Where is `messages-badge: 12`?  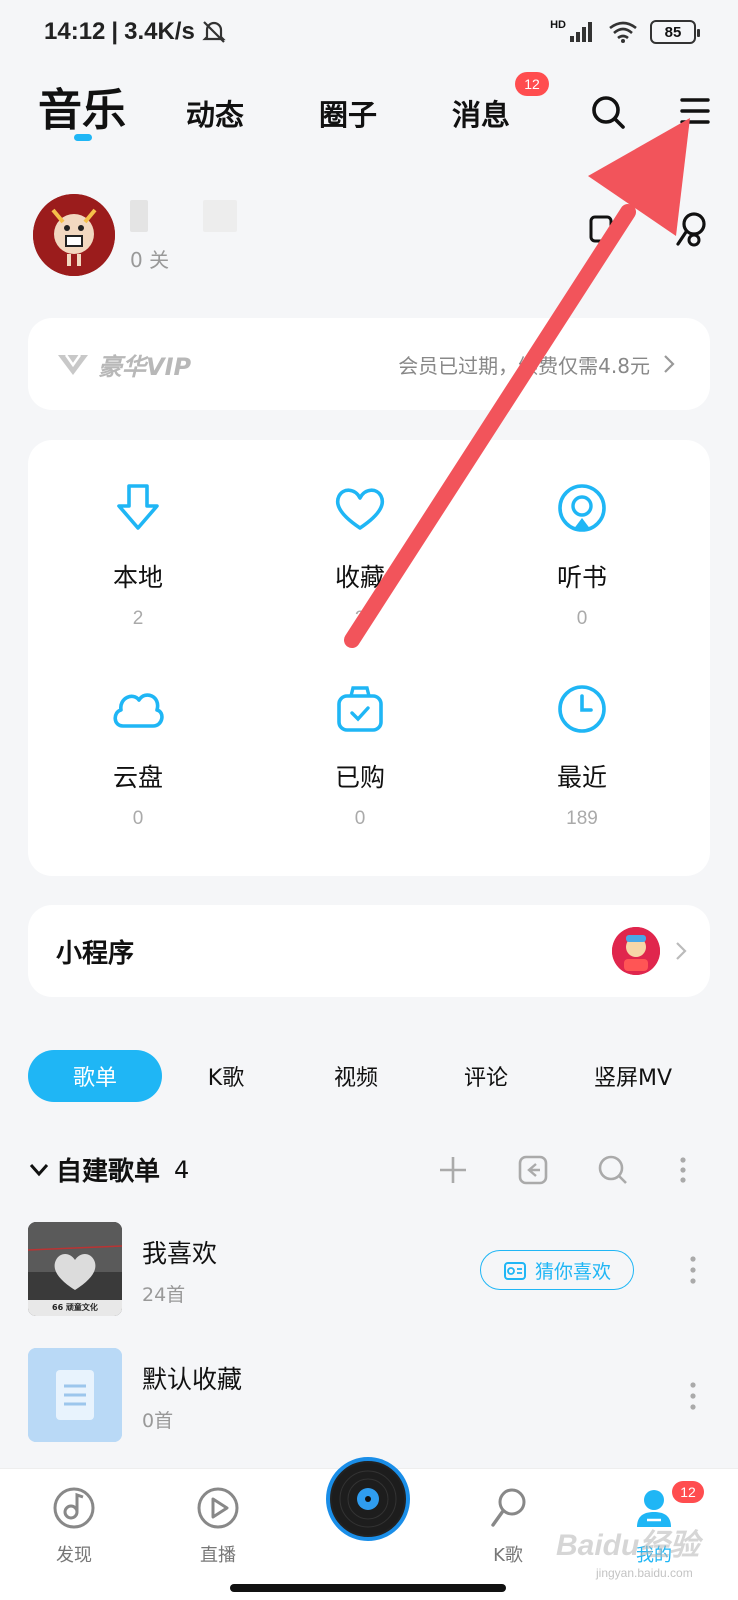
messages-badge: 12 is located at coordinates (532, 84).